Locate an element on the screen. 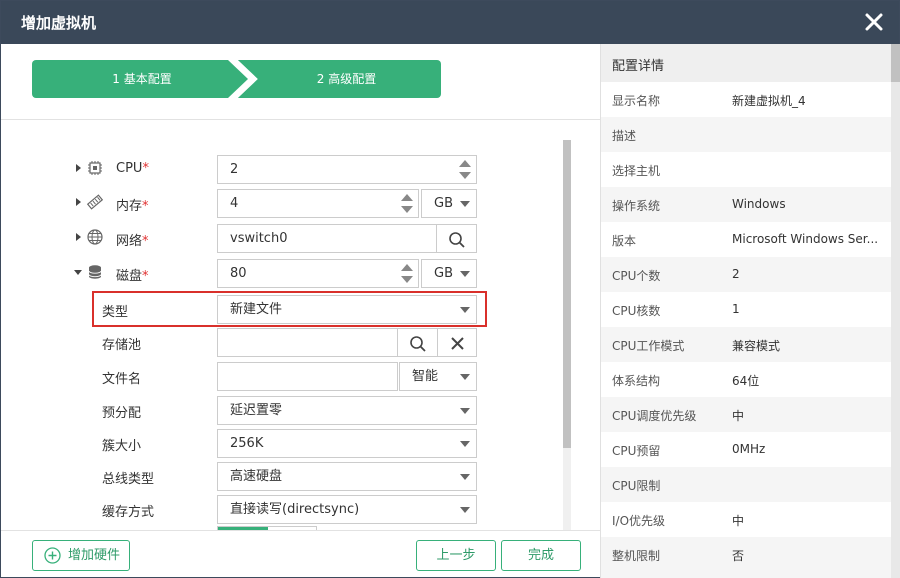 Image resolution: width=900 pixels, height=578 pixels. detail-key: 版本 is located at coordinates (624, 241).